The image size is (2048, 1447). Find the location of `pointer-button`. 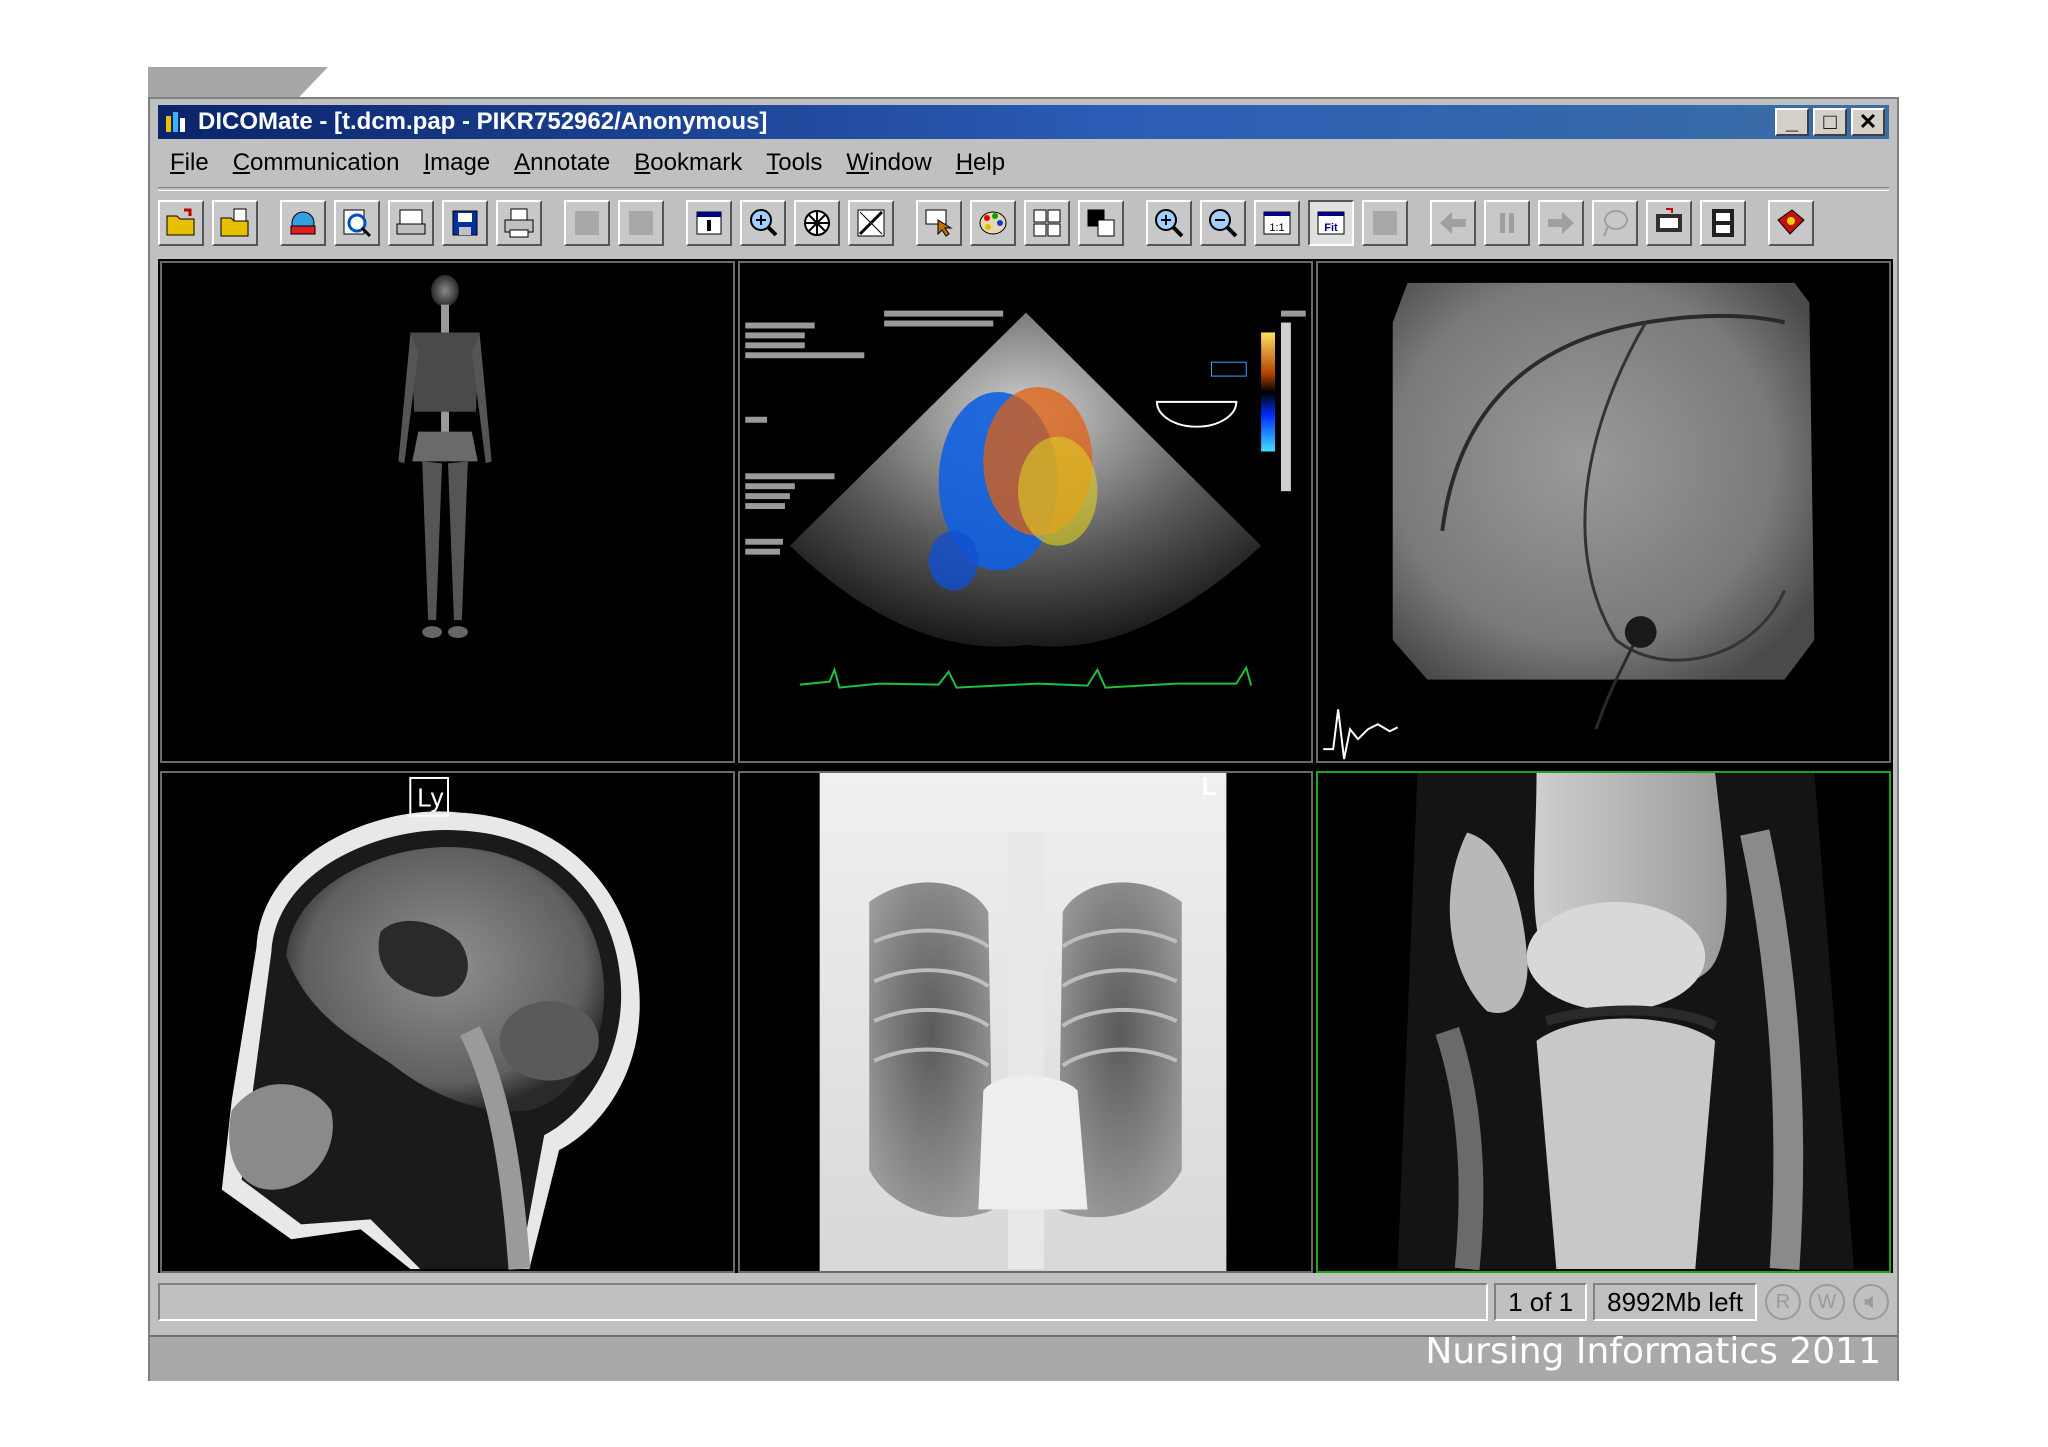

pointer-button is located at coordinates (939, 223).